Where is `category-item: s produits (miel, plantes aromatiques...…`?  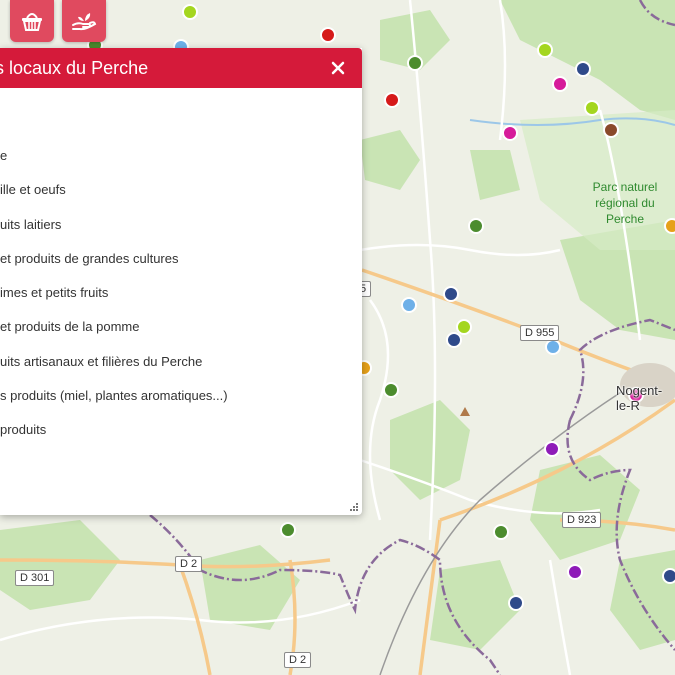 category-item: s produits (miel, plantes aromatiques...… is located at coordinates (181, 395).